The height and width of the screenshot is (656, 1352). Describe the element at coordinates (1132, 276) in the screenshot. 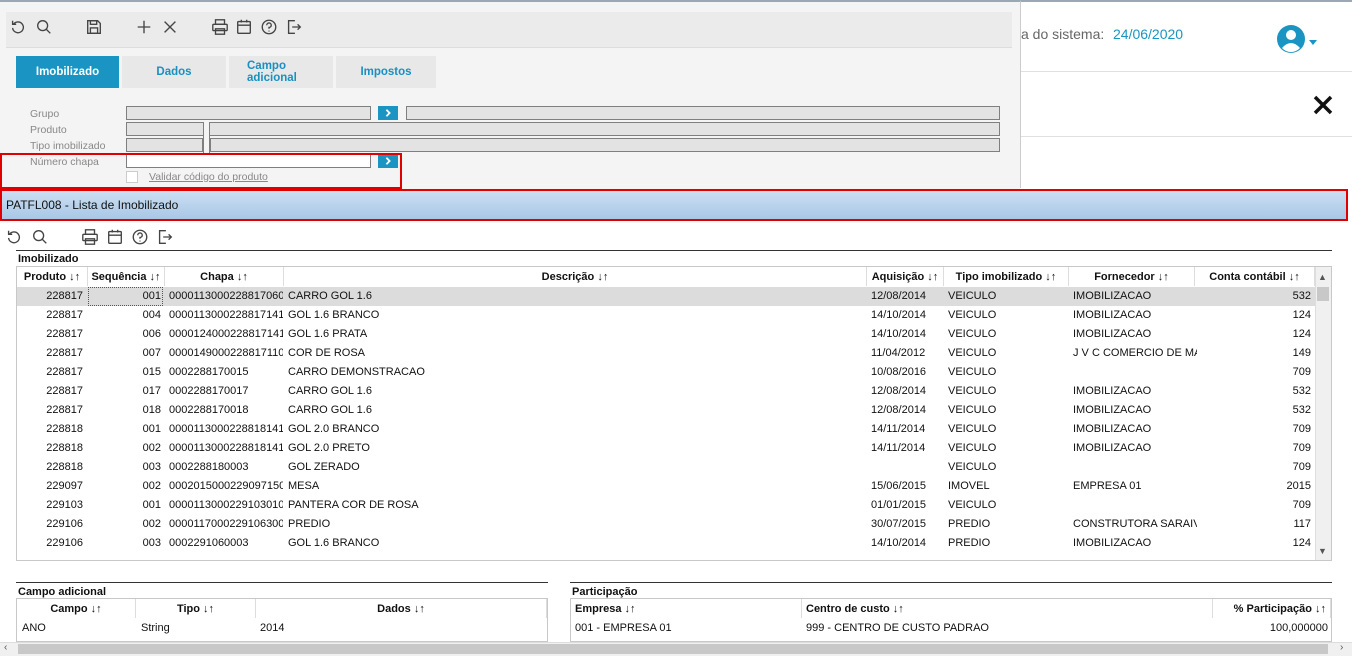

I see `col-fornecedor: Fornecedor ↓↑` at that location.